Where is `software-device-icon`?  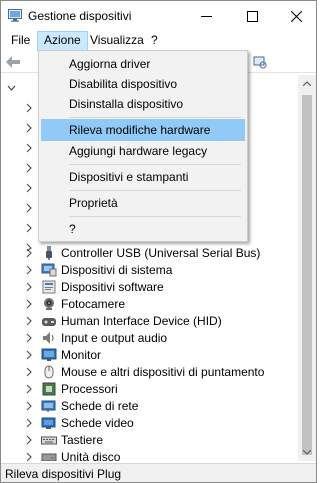 software-device-icon is located at coordinates (49, 287).